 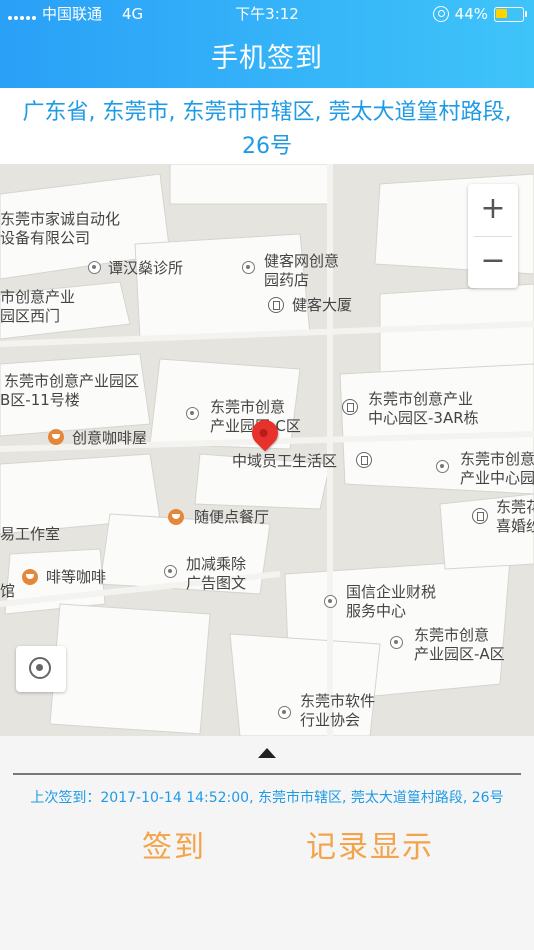 I want to click on poi-label: 东莞市软件, so click(x=337, y=701).